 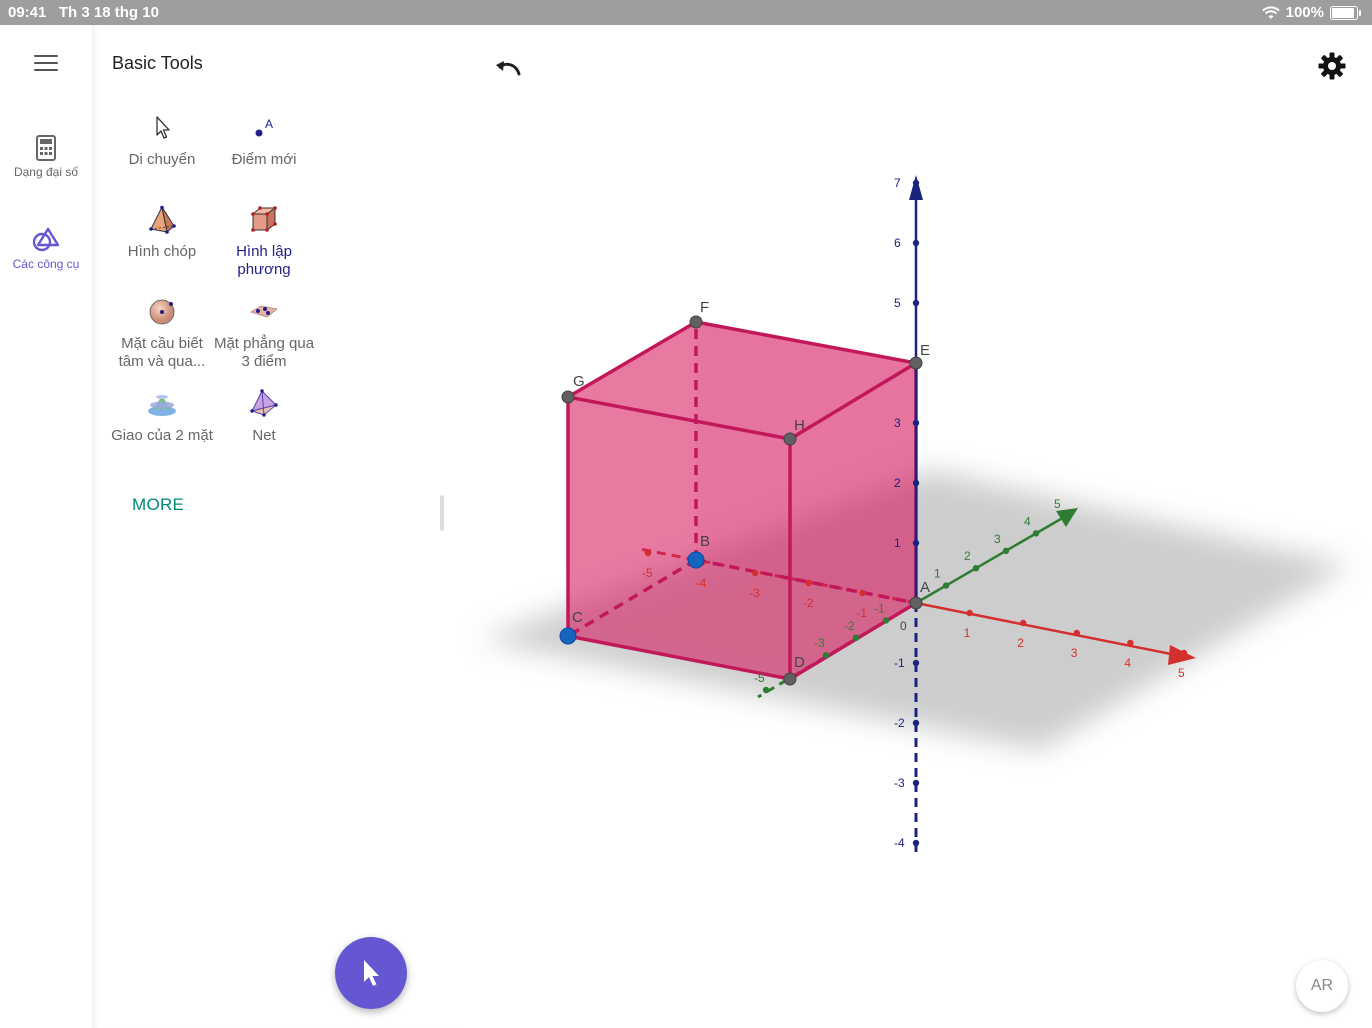 What do you see at coordinates (509, 66) in the screenshot?
I see `undo-icon` at bounding box center [509, 66].